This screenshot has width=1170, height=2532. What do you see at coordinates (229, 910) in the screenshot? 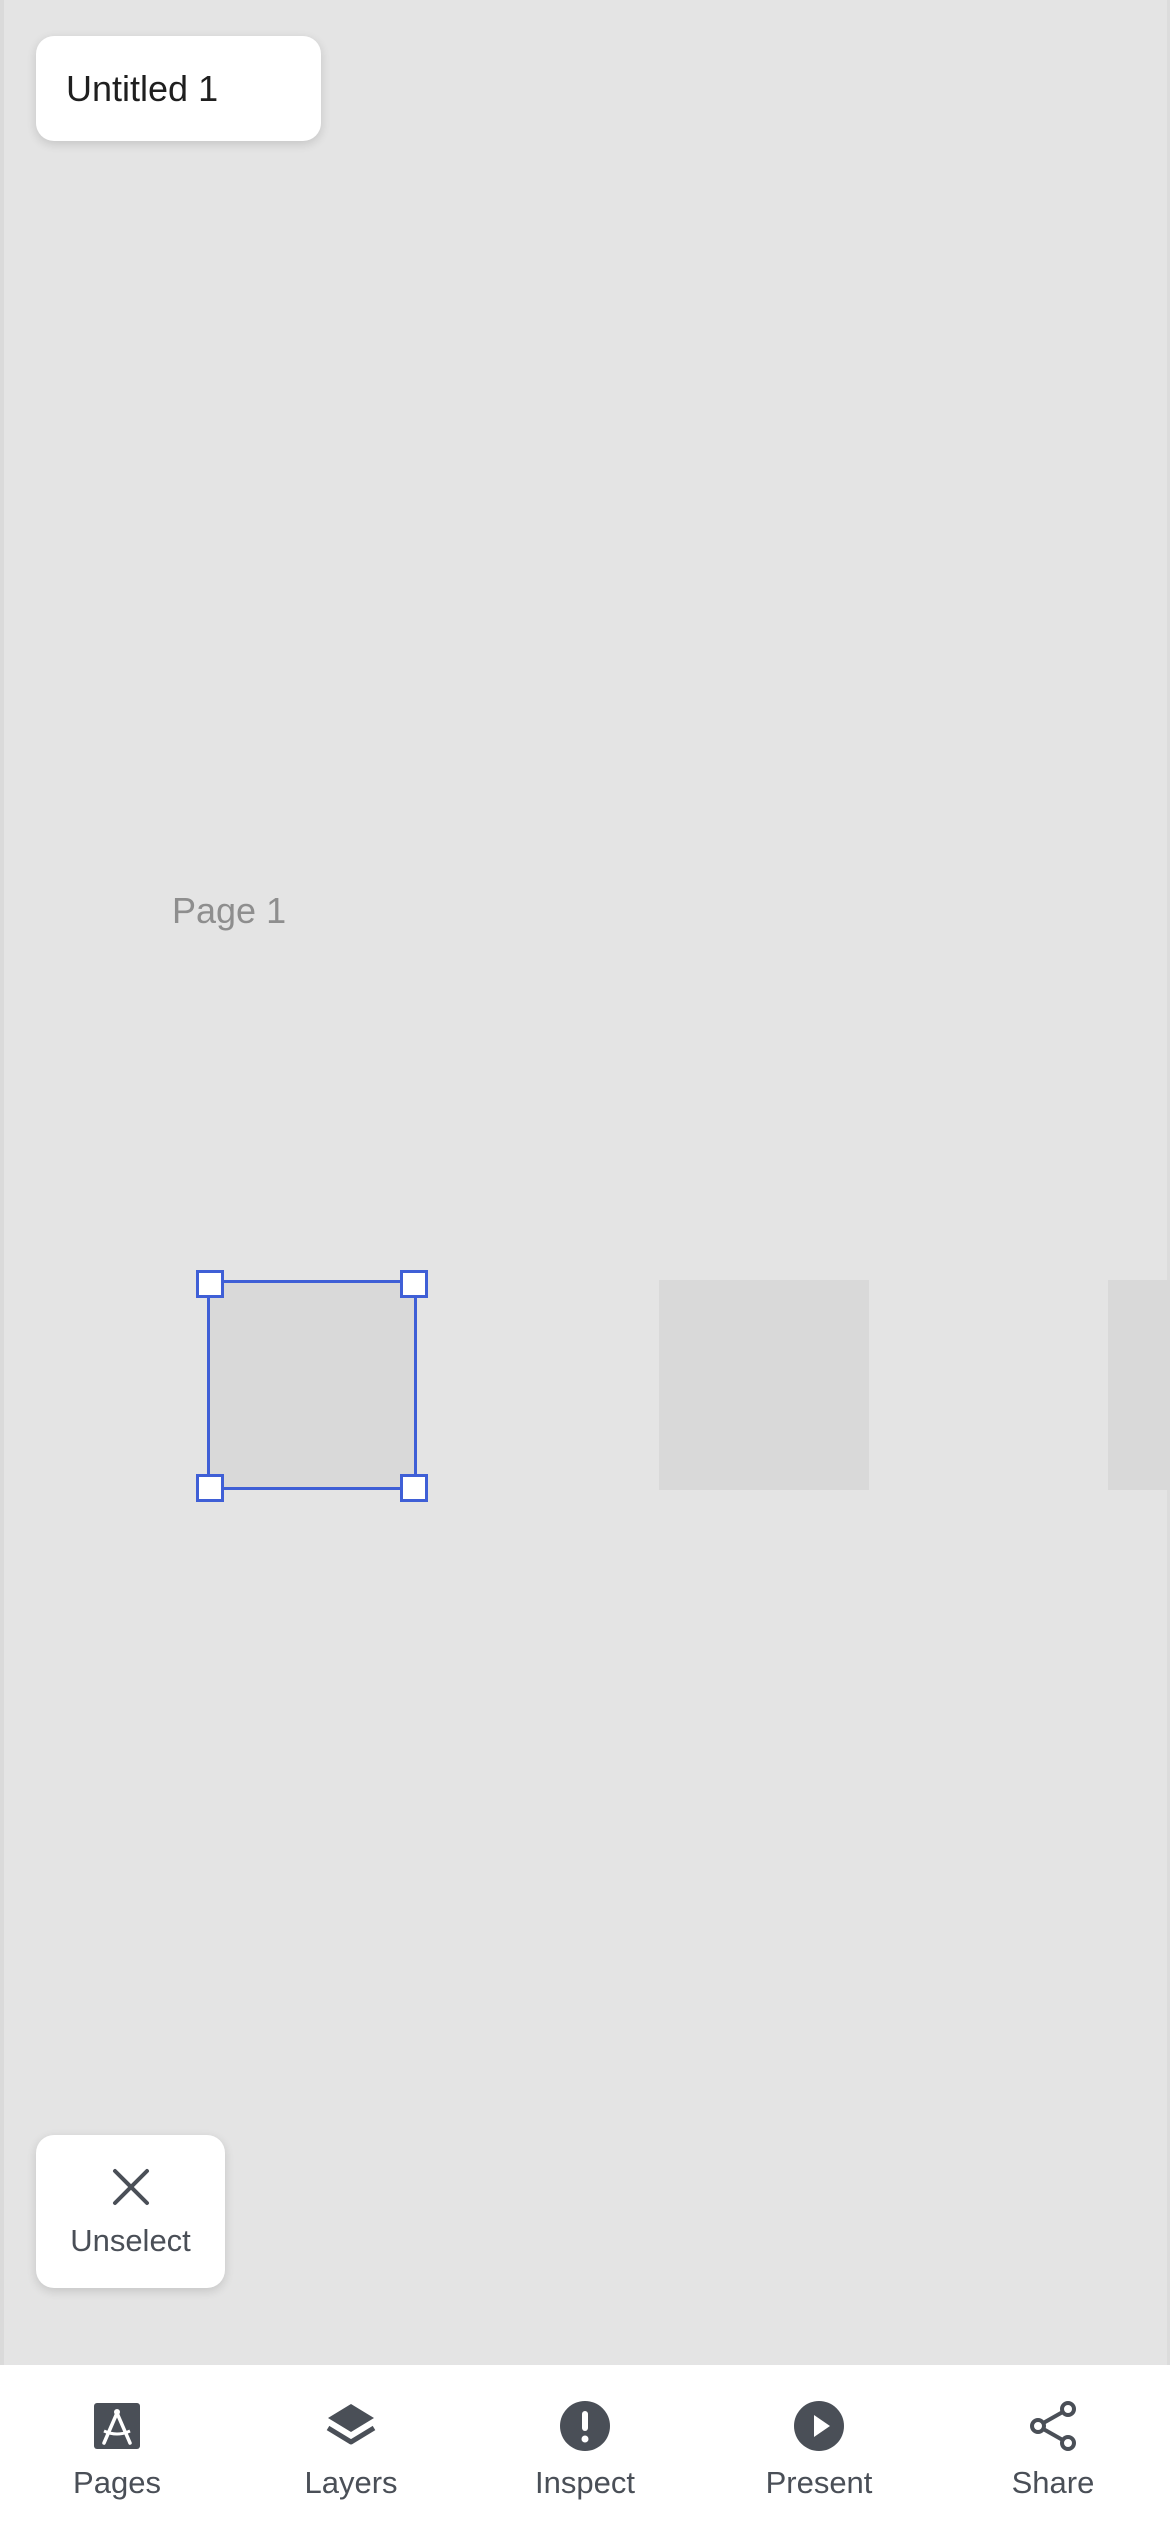
I see `page-label: Page 1` at bounding box center [229, 910].